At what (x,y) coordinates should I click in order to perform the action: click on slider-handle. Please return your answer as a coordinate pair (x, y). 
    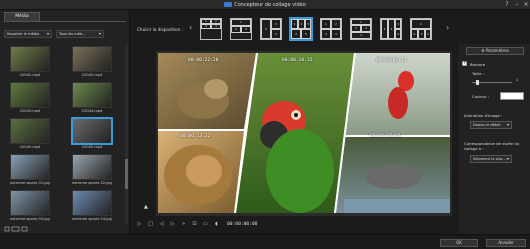
    Looking at the image, I should click on (477, 82).